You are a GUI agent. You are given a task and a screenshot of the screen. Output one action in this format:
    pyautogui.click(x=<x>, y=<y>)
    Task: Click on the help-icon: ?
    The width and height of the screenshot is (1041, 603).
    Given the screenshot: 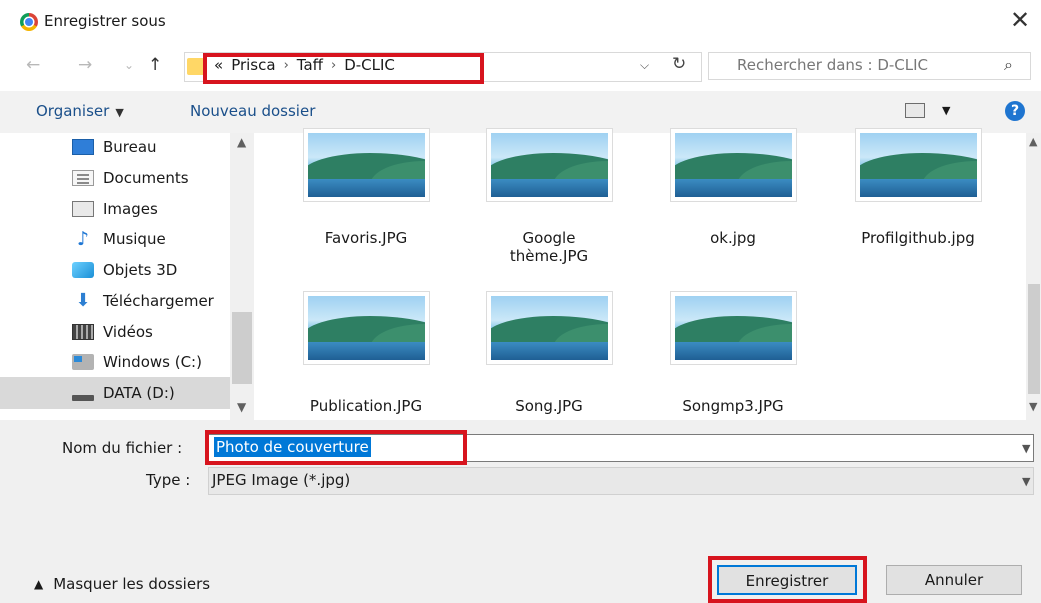 What is the action you would take?
    pyautogui.click(x=1015, y=111)
    